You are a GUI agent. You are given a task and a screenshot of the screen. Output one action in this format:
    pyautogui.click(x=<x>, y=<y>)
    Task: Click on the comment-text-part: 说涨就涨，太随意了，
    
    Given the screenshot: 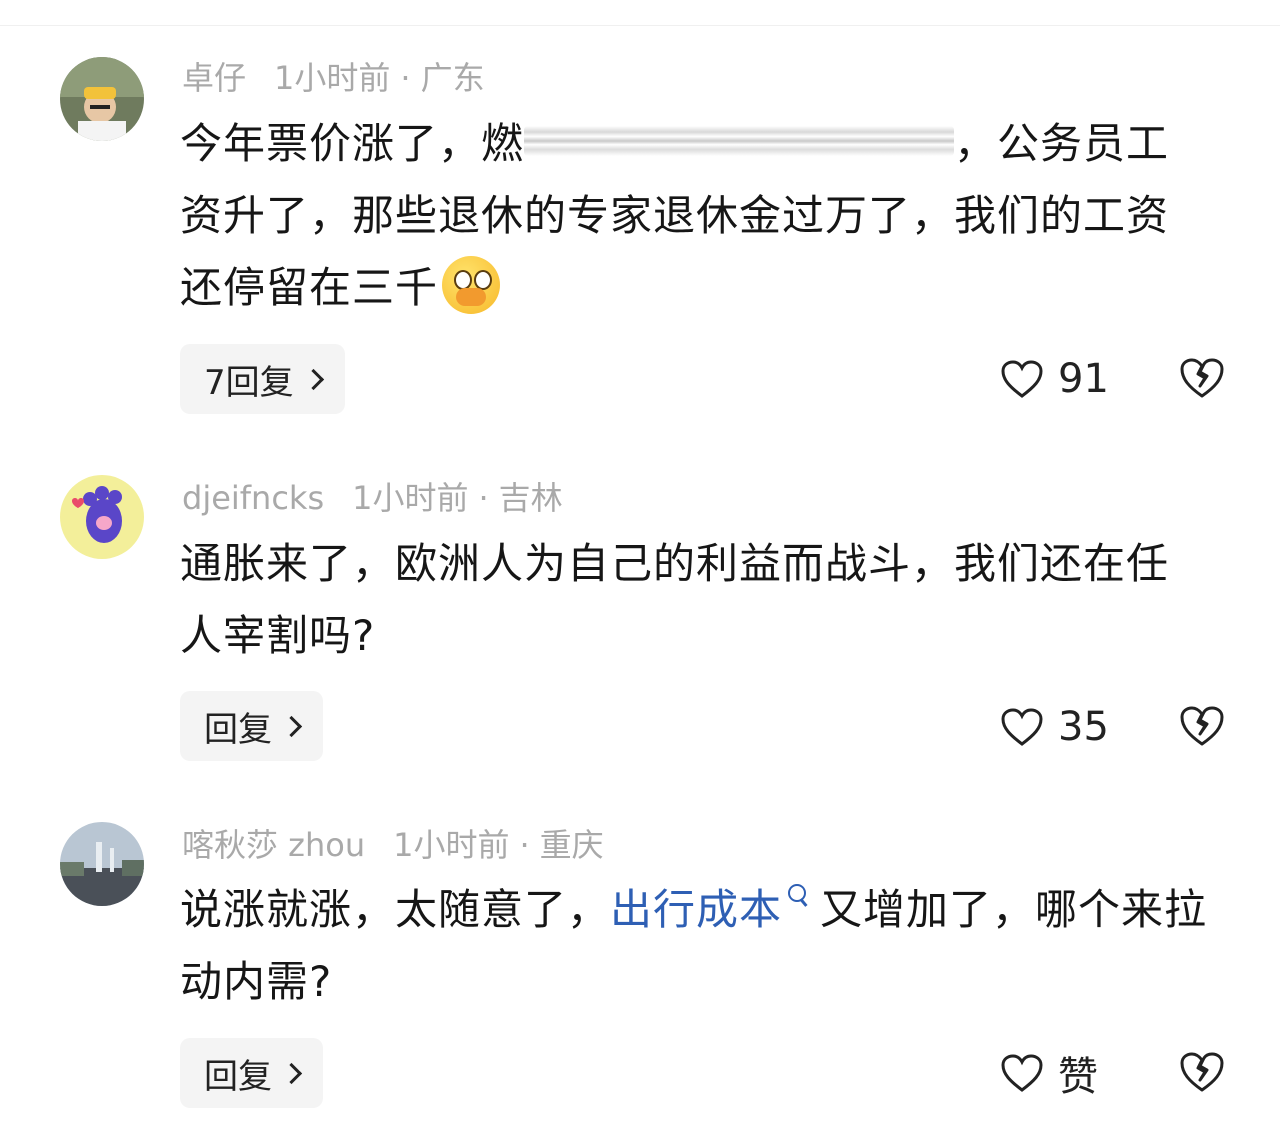 What is the action you would take?
    pyautogui.click(x=395, y=909)
    